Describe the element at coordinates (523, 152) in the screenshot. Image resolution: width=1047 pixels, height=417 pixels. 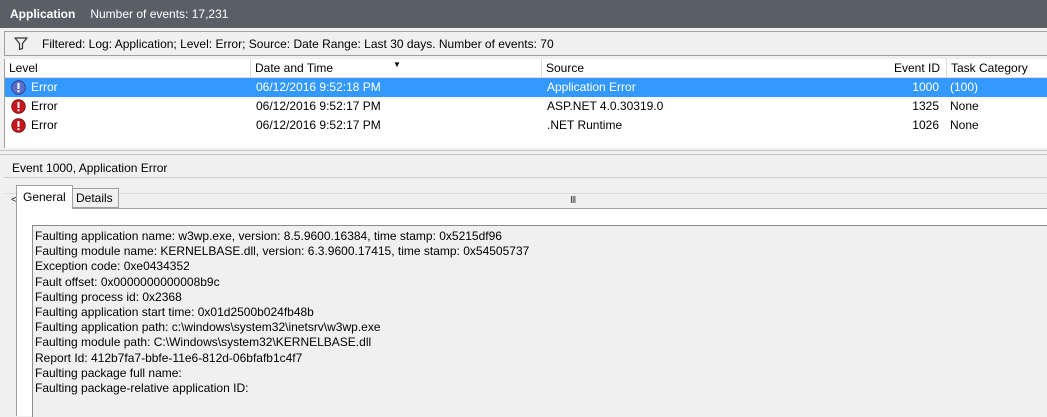
I see `pane-splitter` at that location.